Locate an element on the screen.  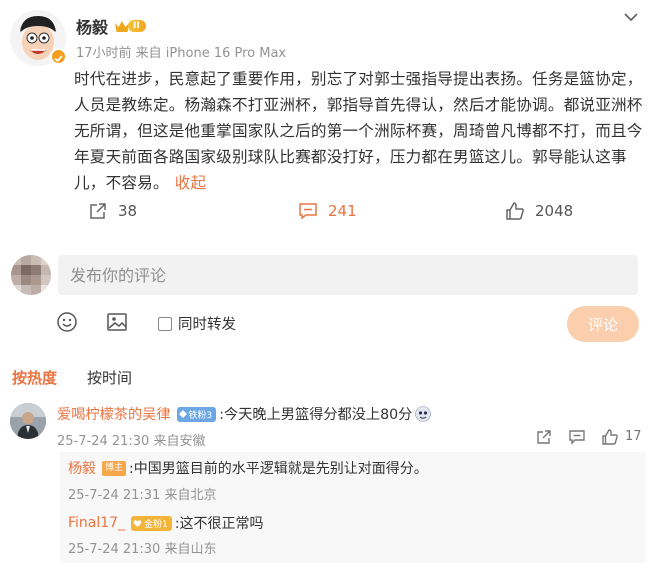
repost-count: 38 is located at coordinates (128, 211).